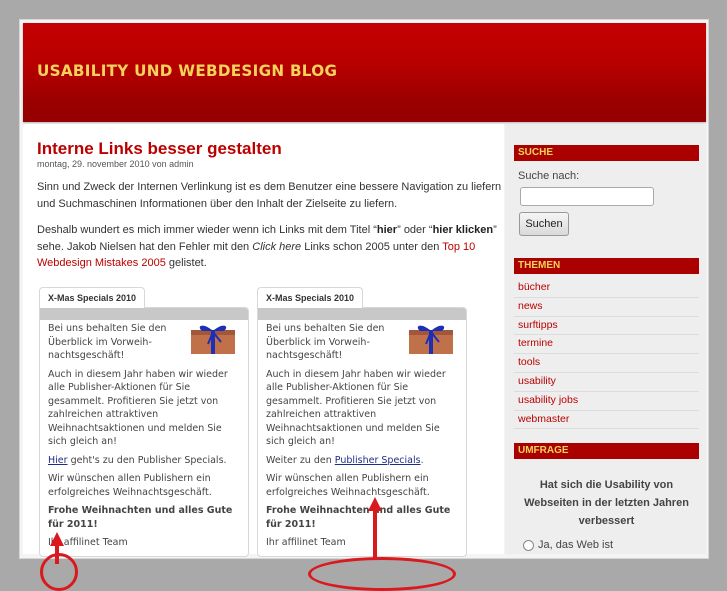 The height and width of the screenshot is (591, 727). I want to click on poll-option-label: Ja, das Web ist, so click(575, 545).